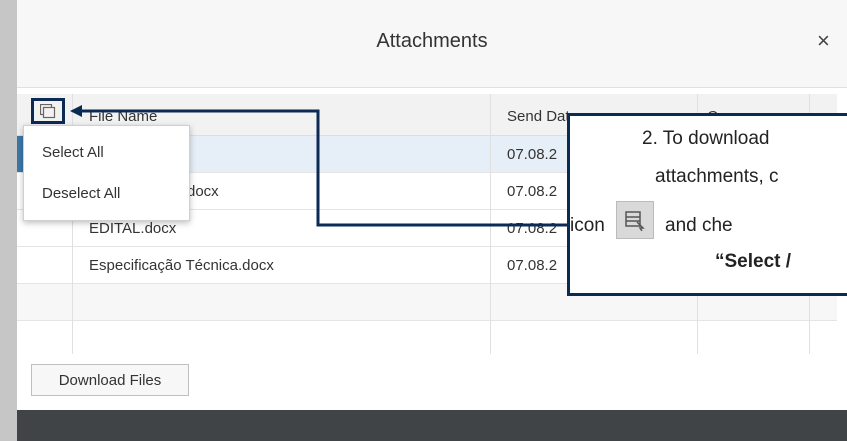 This screenshot has width=847, height=441. What do you see at coordinates (48, 111) in the screenshot?
I see `multi-select-icon` at bounding box center [48, 111].